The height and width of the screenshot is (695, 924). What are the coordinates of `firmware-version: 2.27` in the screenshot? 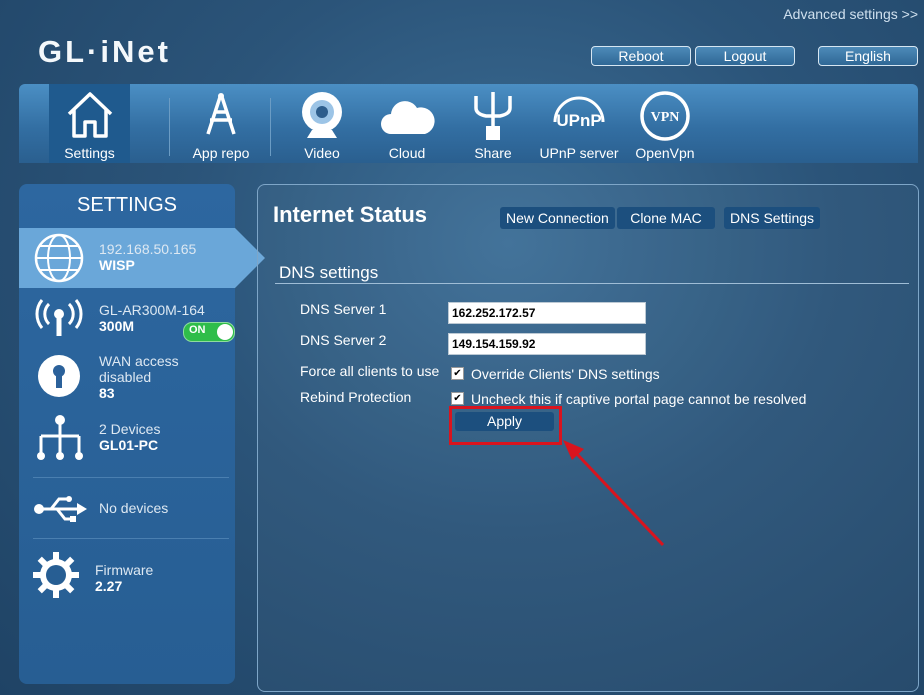 It's located at (109, 586).